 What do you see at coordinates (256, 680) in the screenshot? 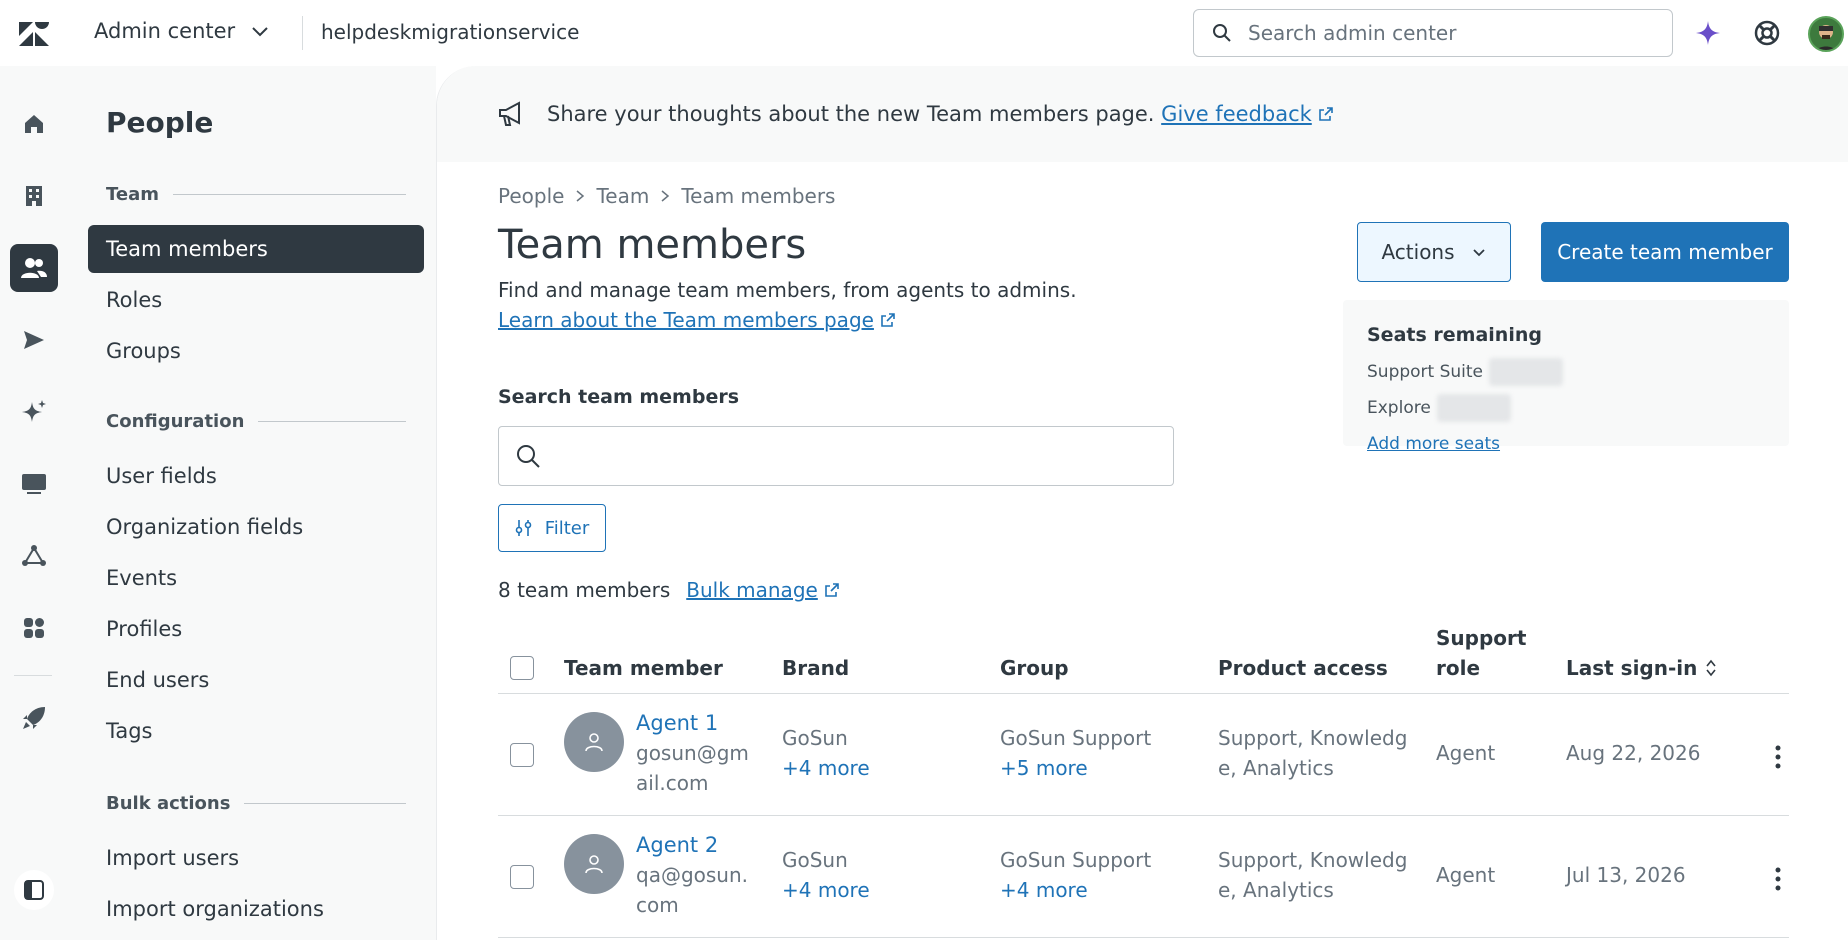
I see `sidebar-item-end-users: End users` at bounding box center [256, 680].